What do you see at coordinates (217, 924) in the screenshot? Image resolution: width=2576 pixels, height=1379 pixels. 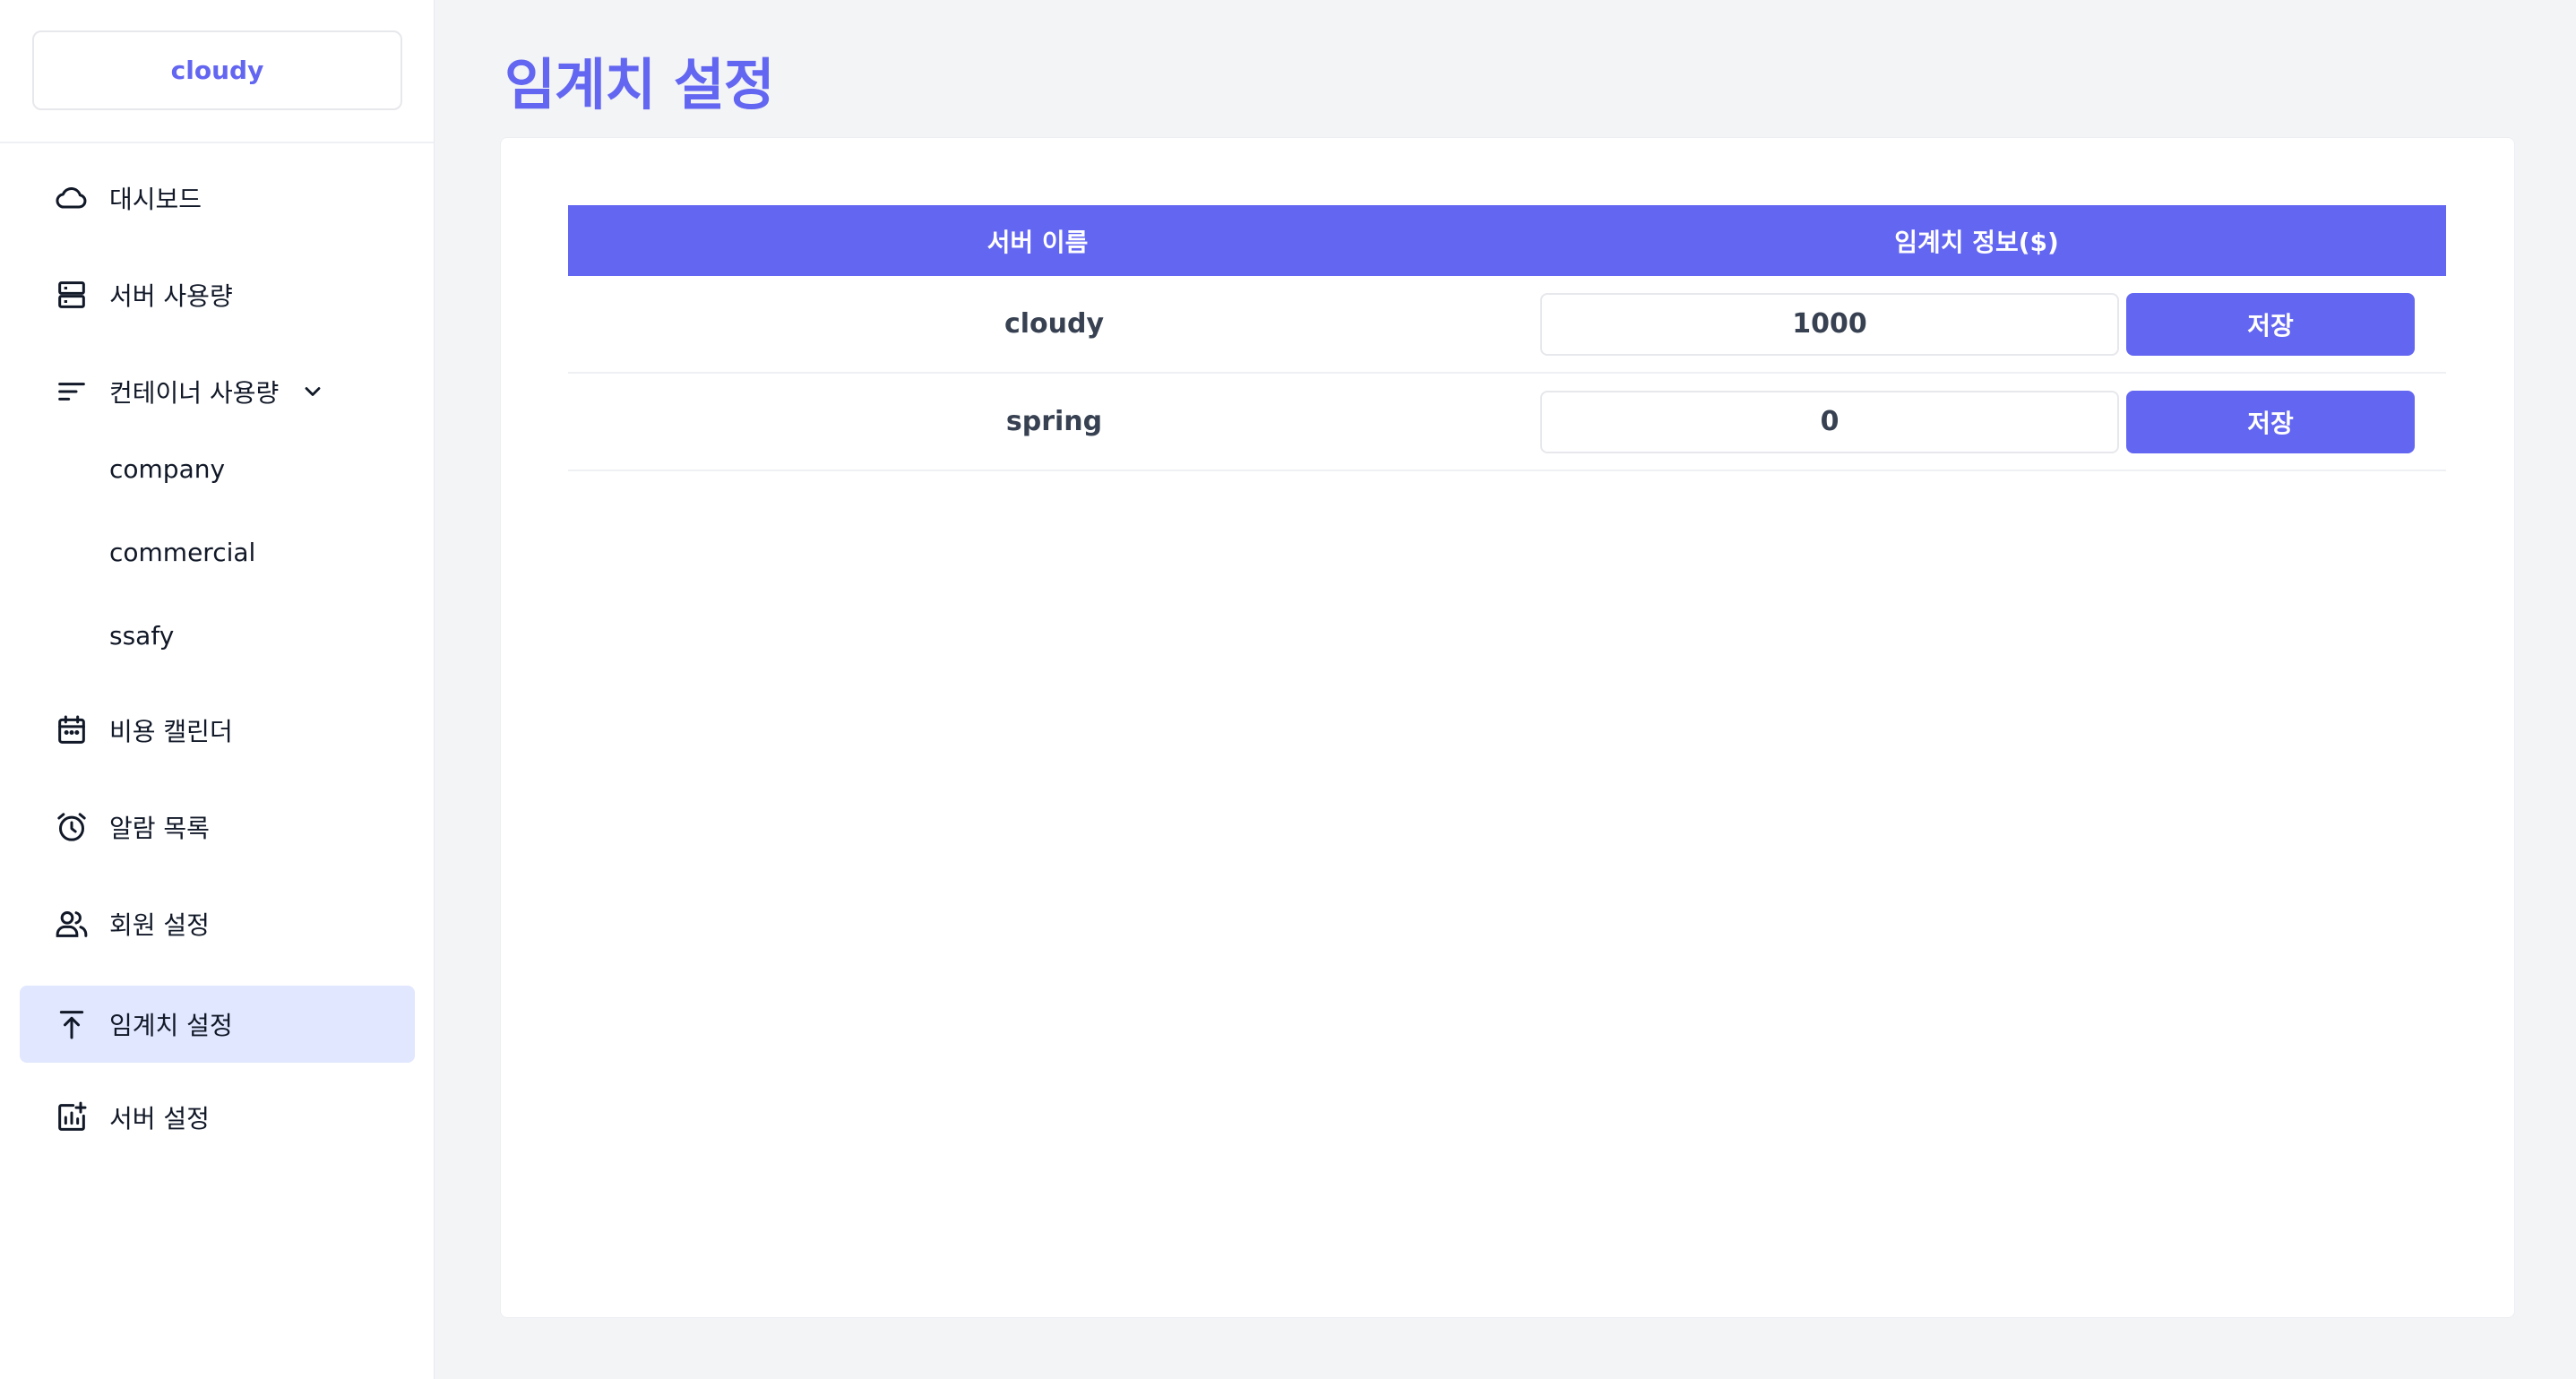 I see `sidebar-item-member-settings: 회원 설정` at bounding box center [217, 924].